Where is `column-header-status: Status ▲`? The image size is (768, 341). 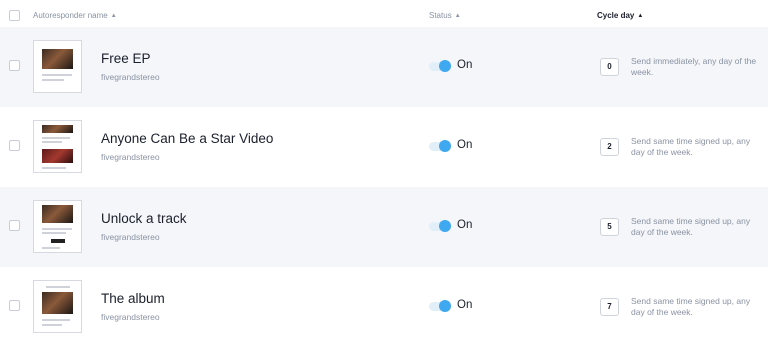
column-header-status: Status ▲ is located at coordinates (445, 15).